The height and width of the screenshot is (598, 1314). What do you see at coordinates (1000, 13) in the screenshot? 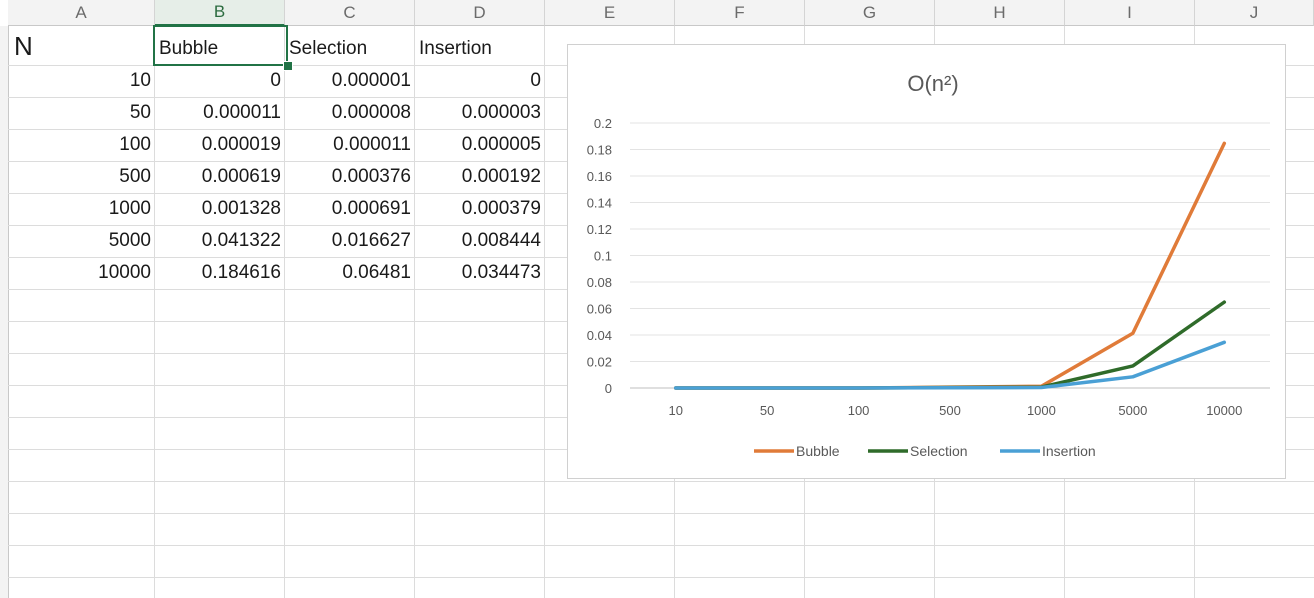
I see `column-header-h: H` at bounding box center [1000, 13].